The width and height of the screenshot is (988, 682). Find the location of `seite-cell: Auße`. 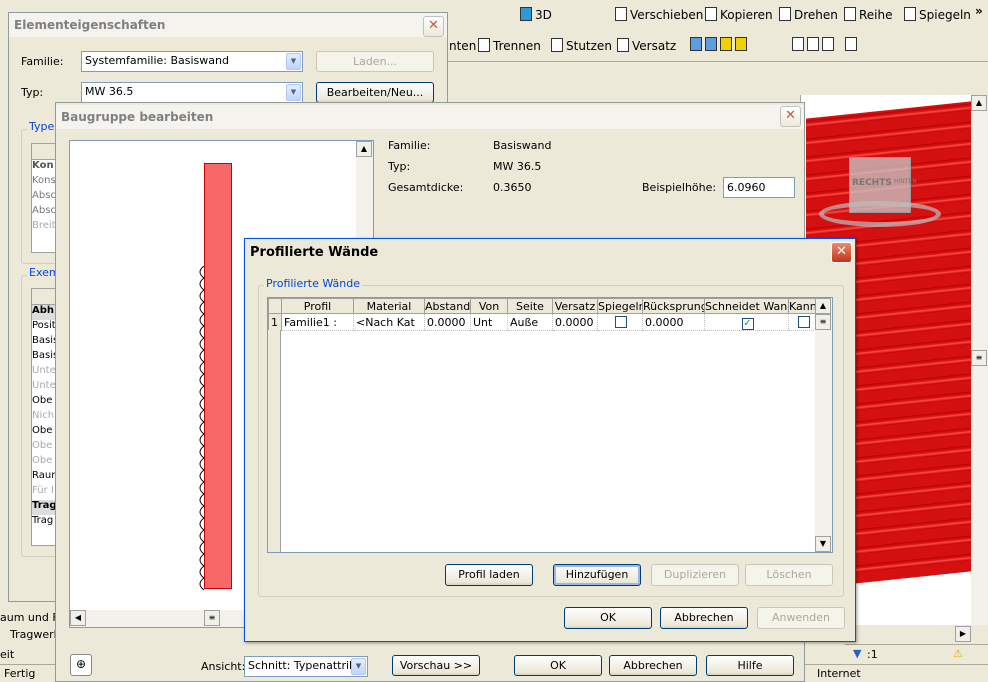

seite-cell: Auße is located at coordinates (530, 322).